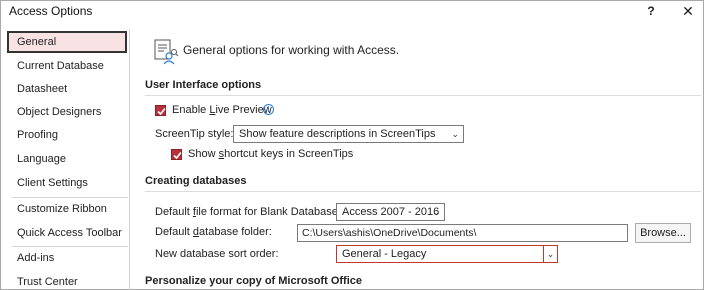 Image resolution: width=704 pixels, height=290 pixels. Describe the element at coordinates (194, 134) in the screenshot. I see `screentip-style-label: ScreenTip style:` at that location.